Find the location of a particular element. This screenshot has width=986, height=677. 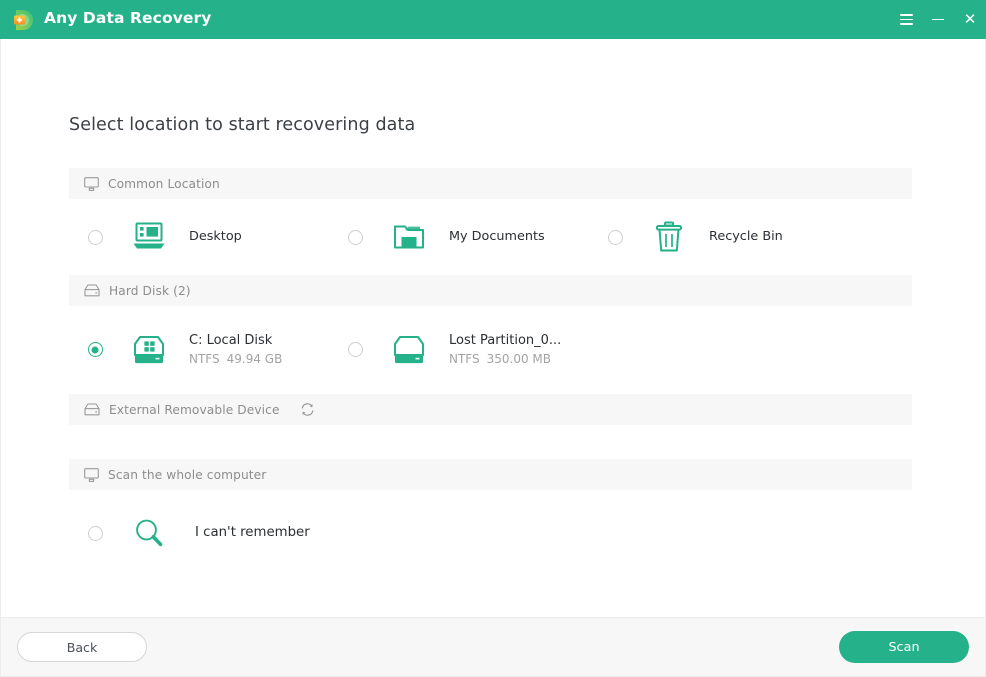

back-button: Back is located at coordinates (82, 647).